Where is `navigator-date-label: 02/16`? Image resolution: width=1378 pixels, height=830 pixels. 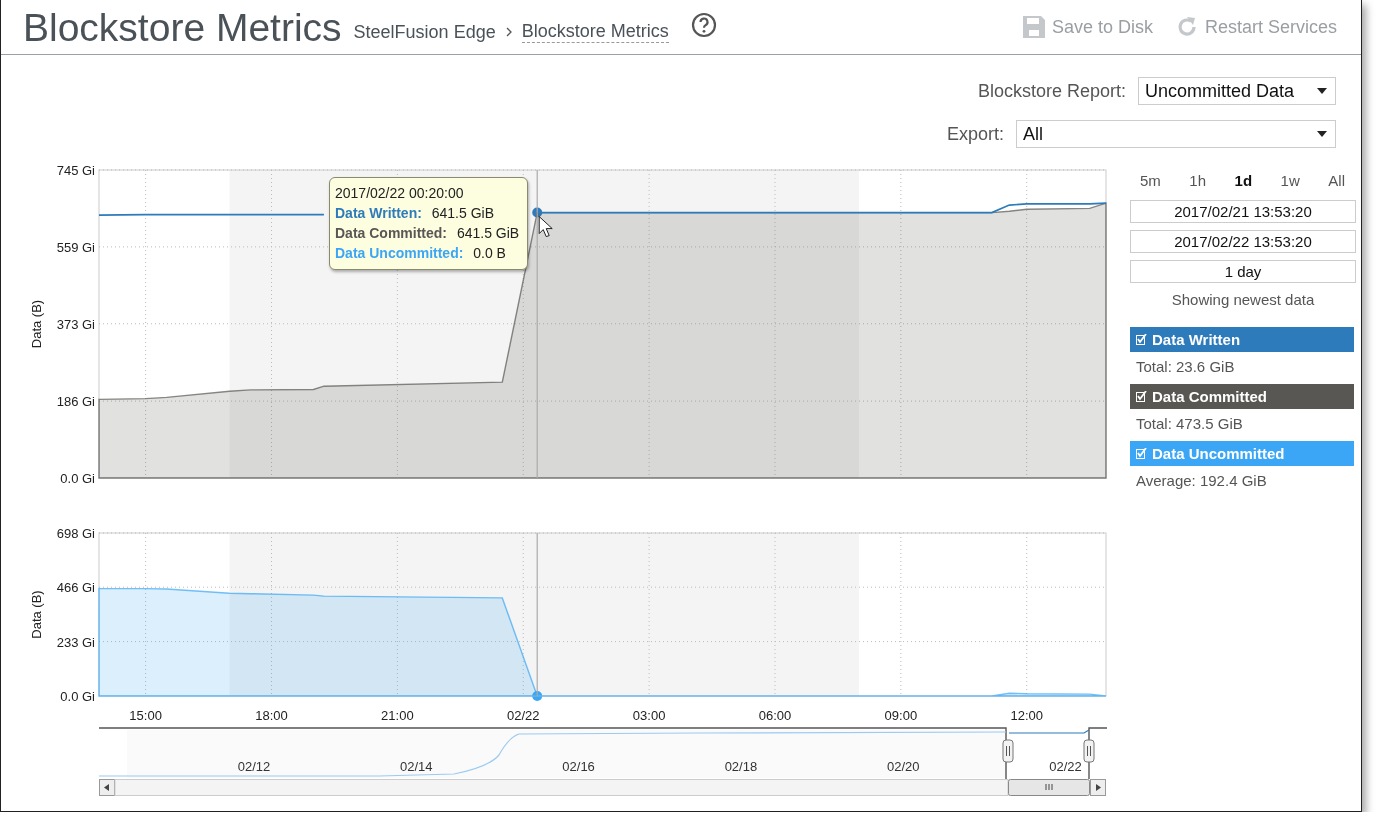
navigator-date-label: 02/16 is located at coordinates (578, 766).